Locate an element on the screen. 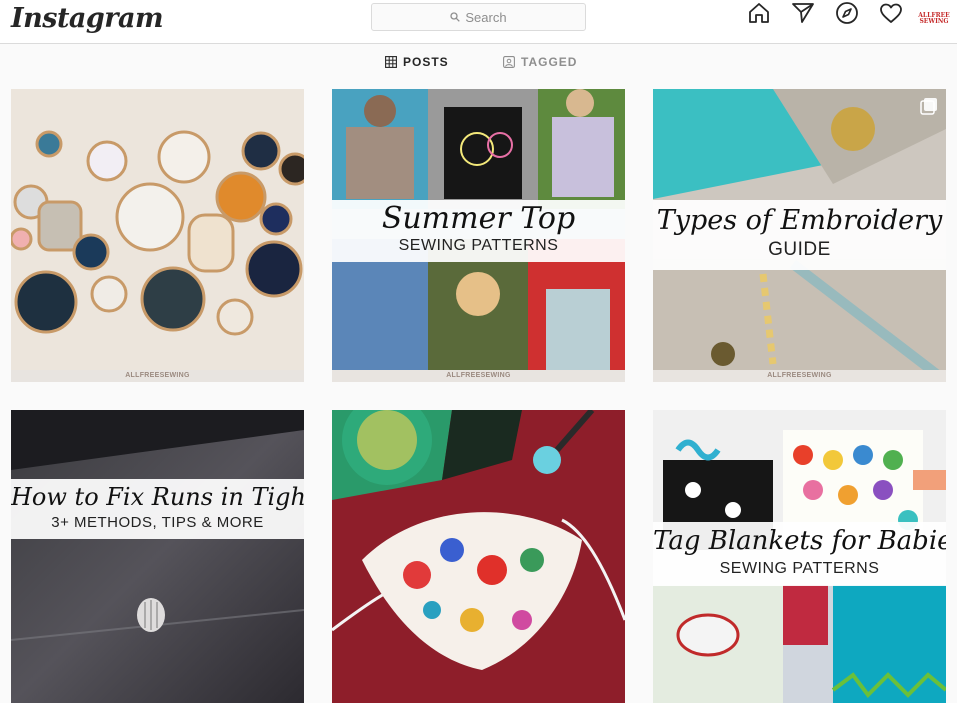 This screenshot has height=703, width=957. post-title: How to Fix Runs in Tights is located at coordinates (157, 497).